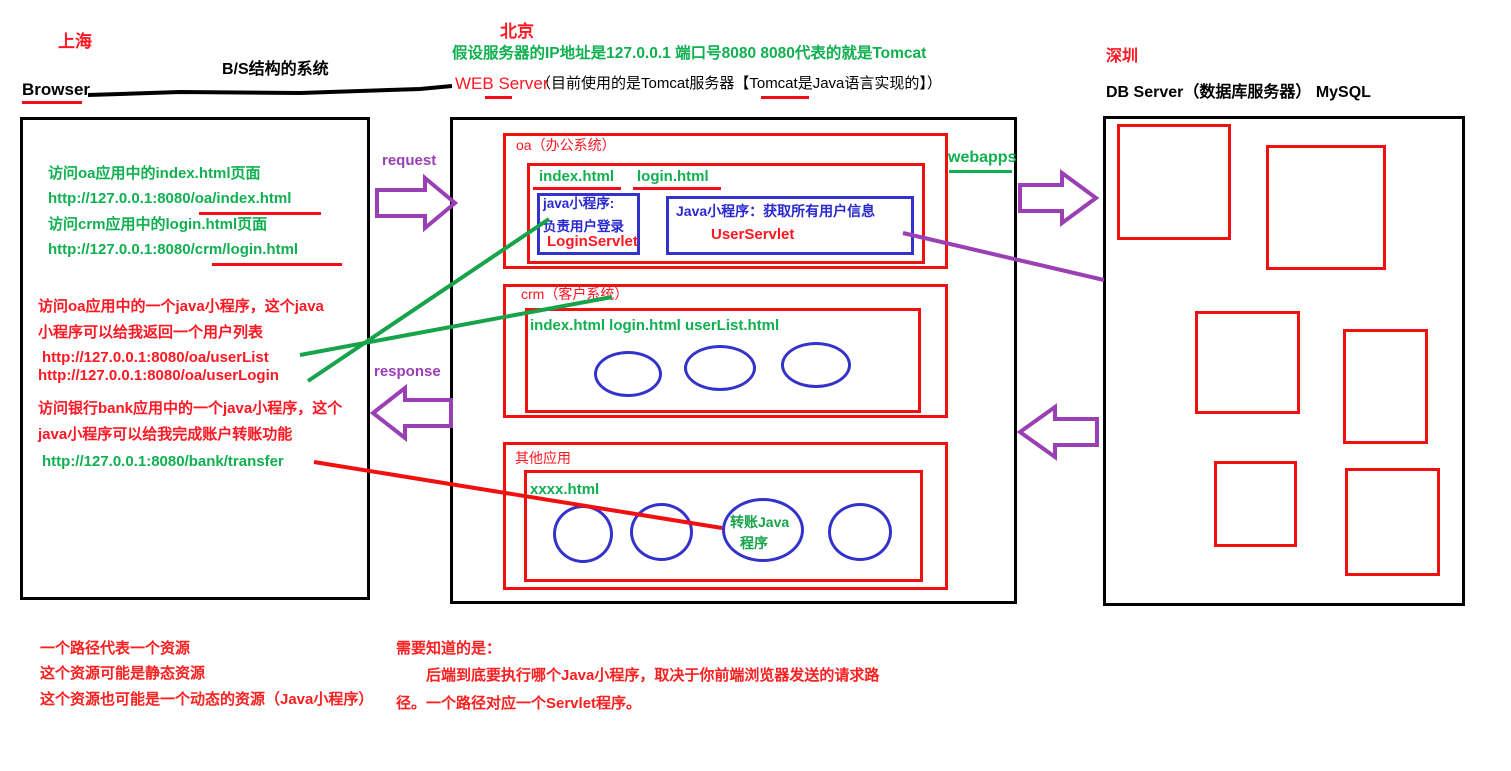 The width and height of the screenshot is (1511, 771). What do you see at coordinates (785, 97) in the screenshot?
I see `tomcat-underline` at bounding box center [785, 97].